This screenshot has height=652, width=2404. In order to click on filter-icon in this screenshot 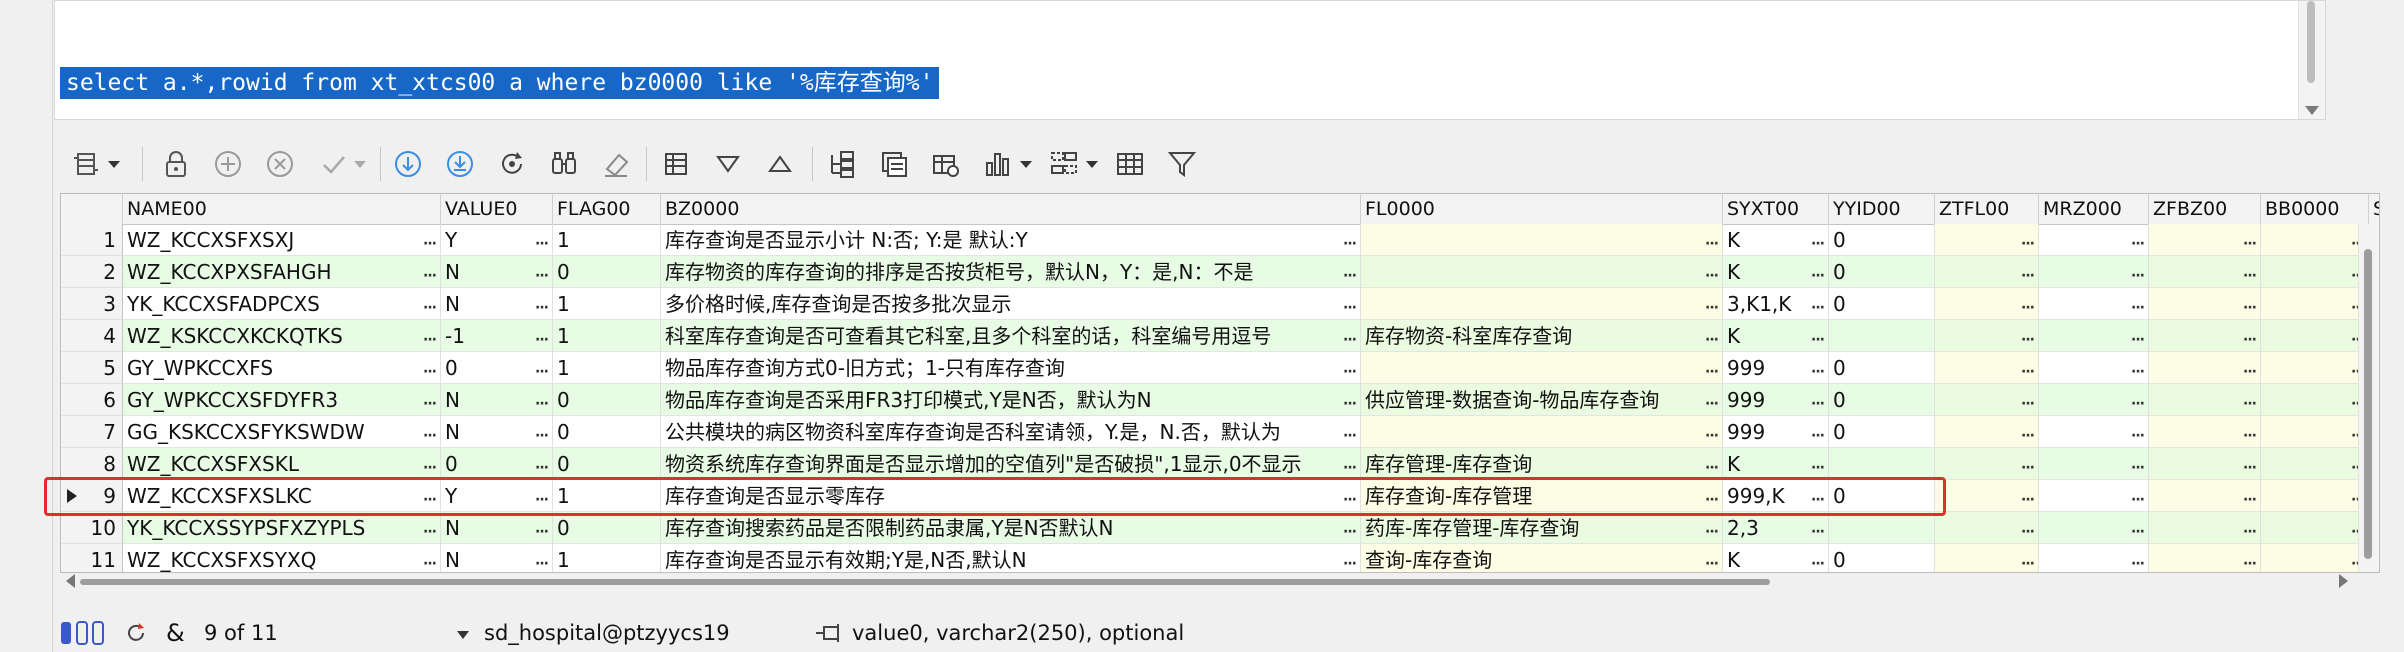, I will do `click(1182, 164)`.